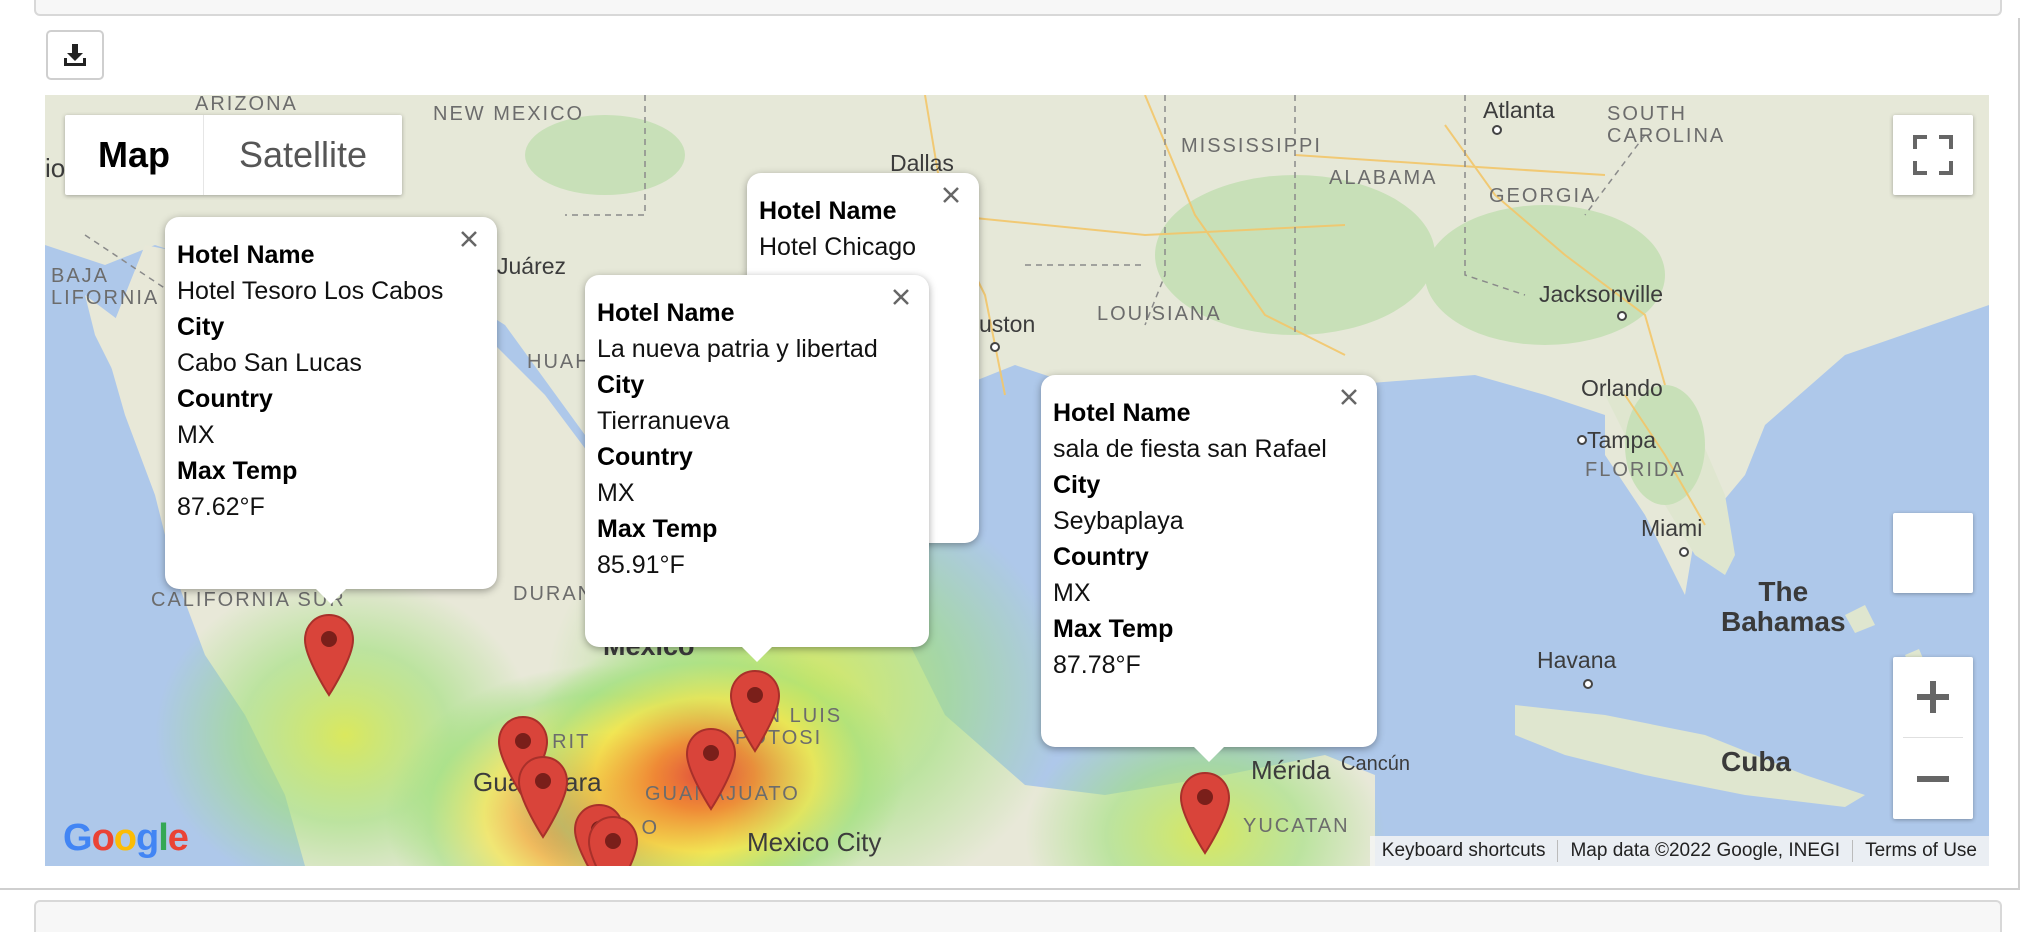 The height and width of the screenshot is (932, 2036). I want to click on label-bahamas: The Bahamas, so click(1783, 606).